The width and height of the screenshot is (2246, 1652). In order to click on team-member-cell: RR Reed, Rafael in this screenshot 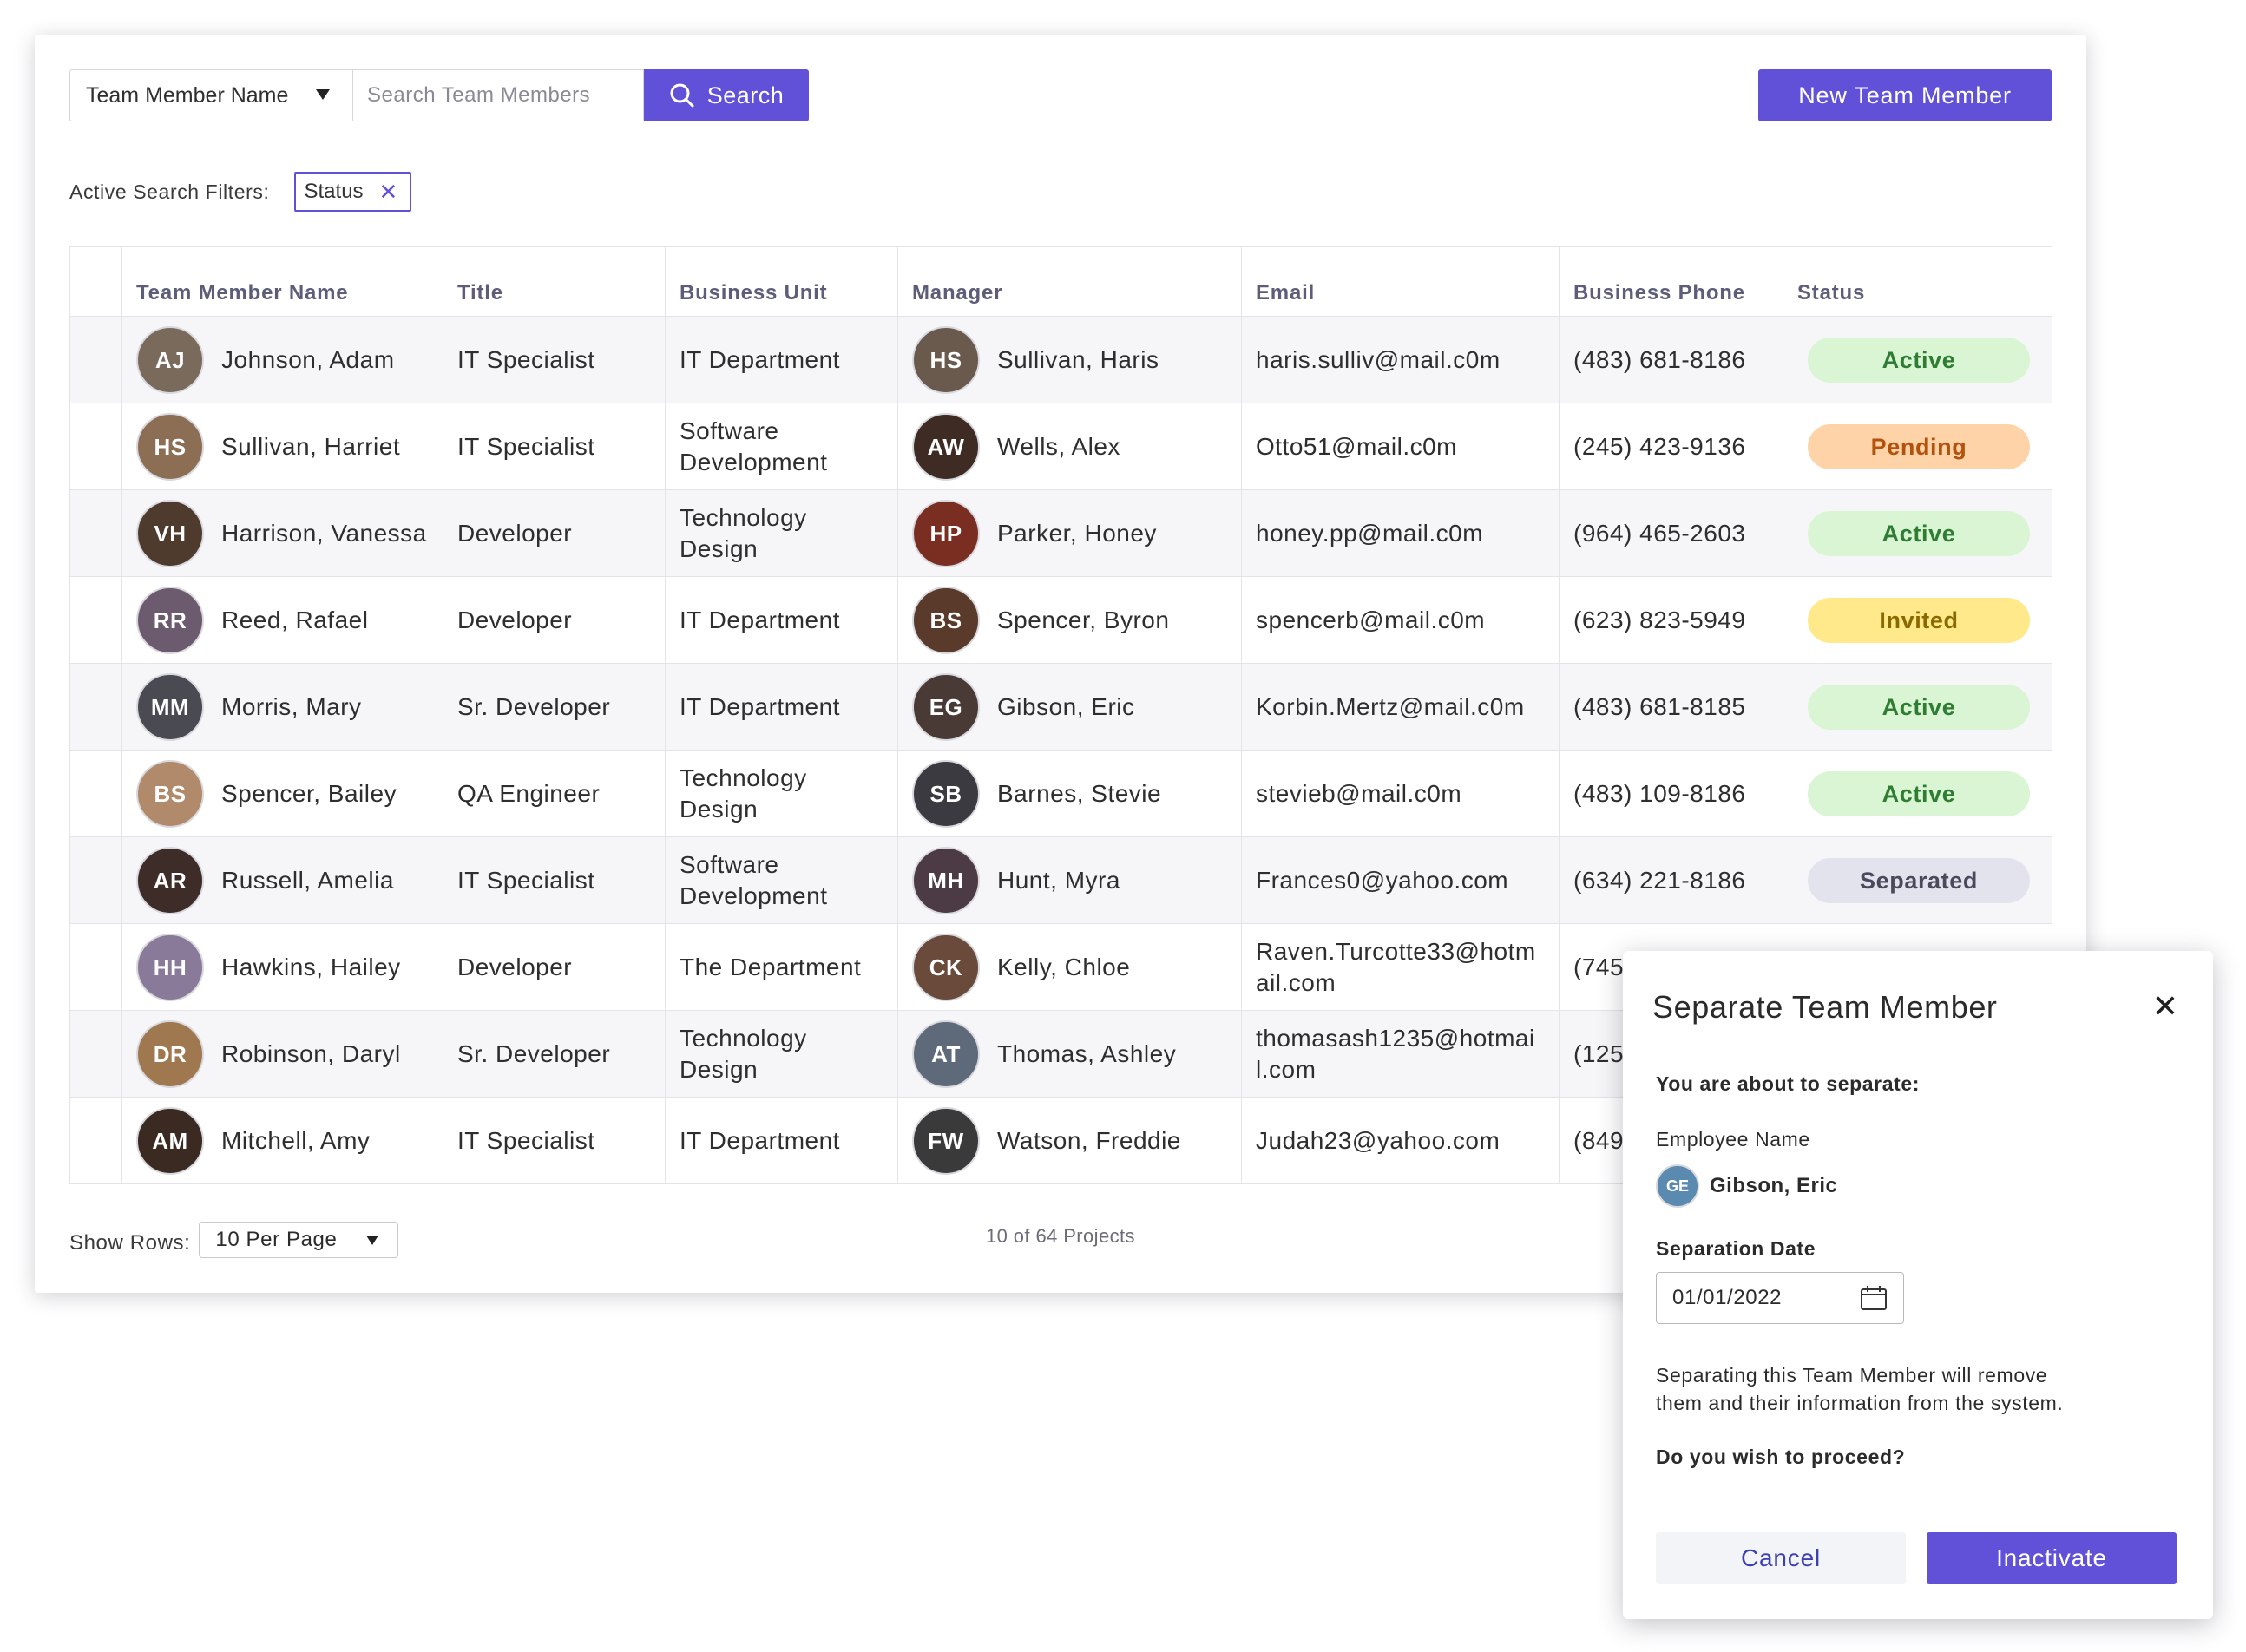, I will do `click(282, 620)`.